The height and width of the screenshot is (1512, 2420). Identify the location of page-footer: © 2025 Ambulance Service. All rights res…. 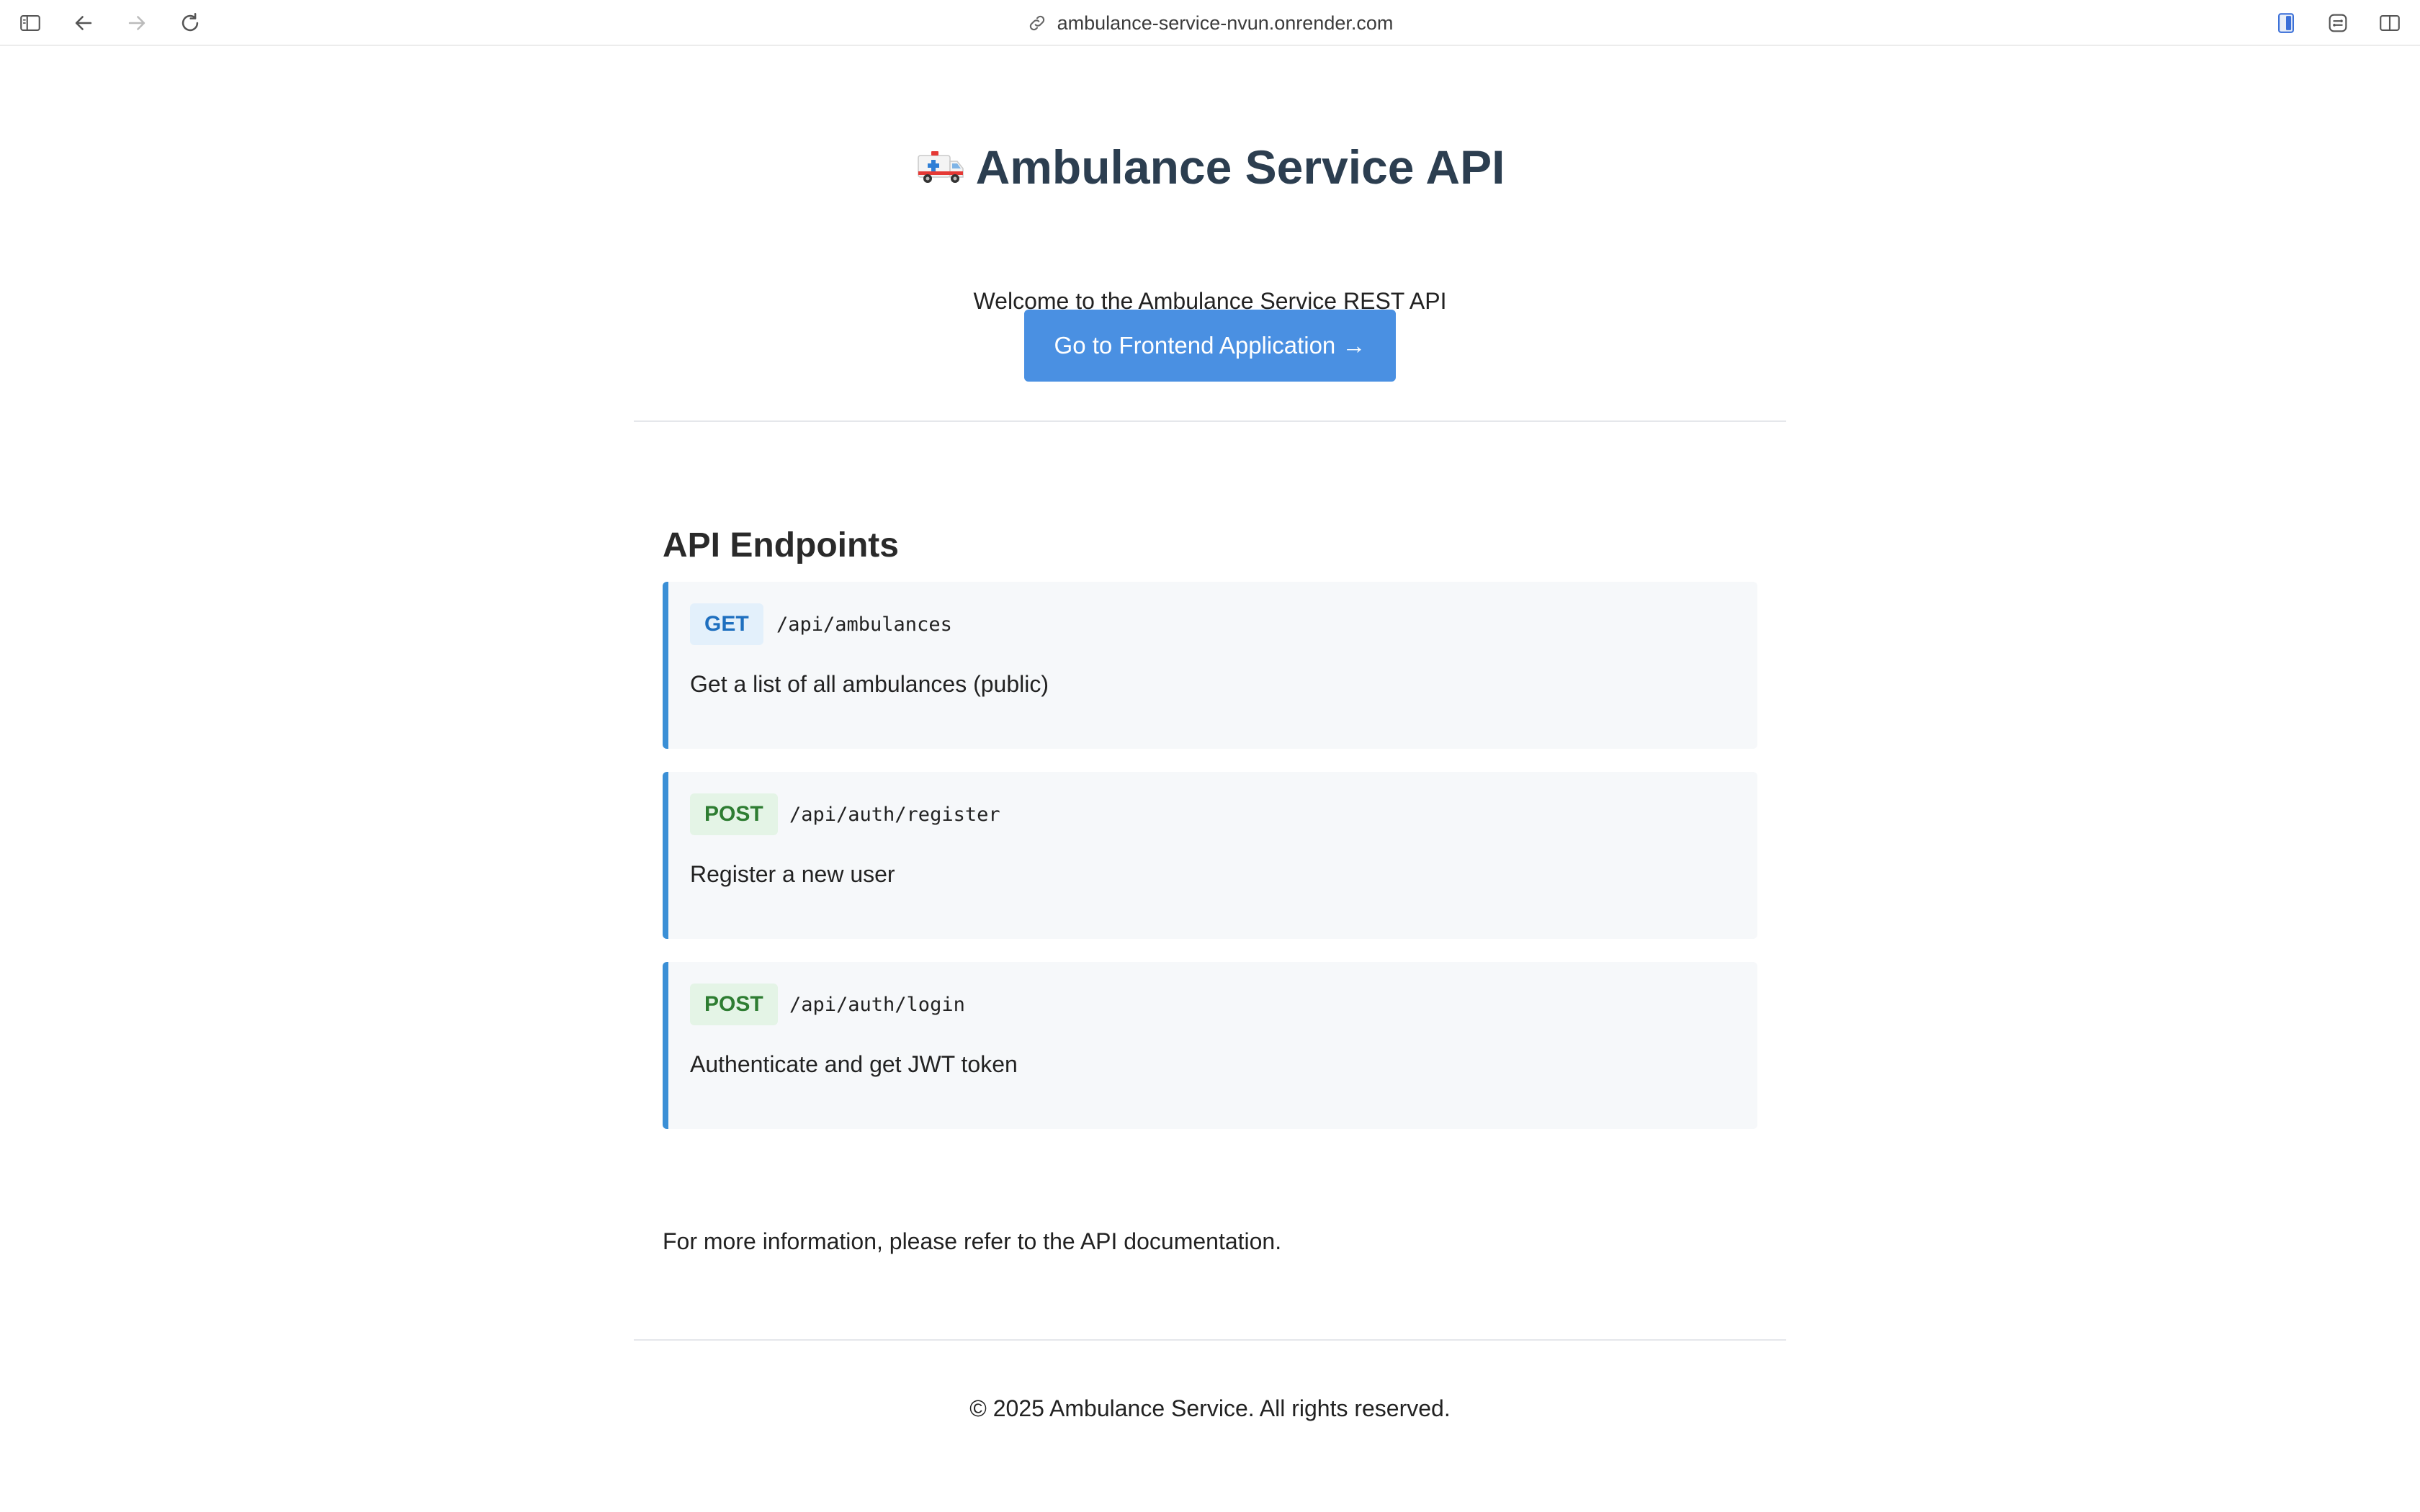
(1210, 1383).